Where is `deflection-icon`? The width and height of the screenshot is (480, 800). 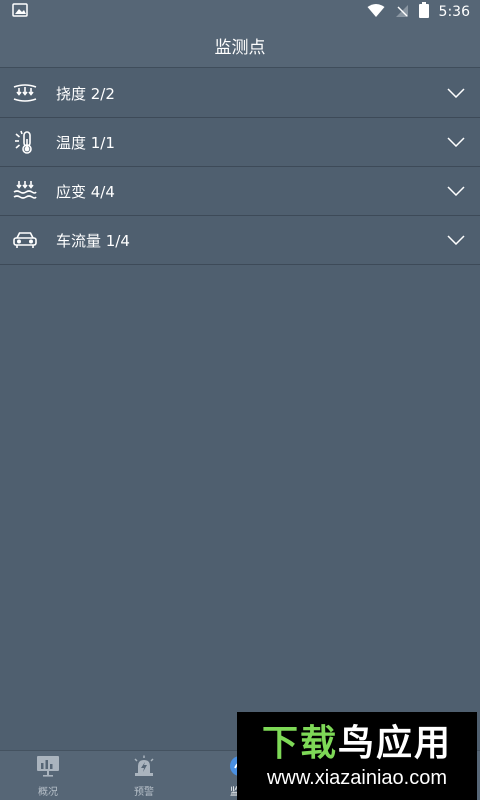
deflection-icon is located at coordinates (25, 93).